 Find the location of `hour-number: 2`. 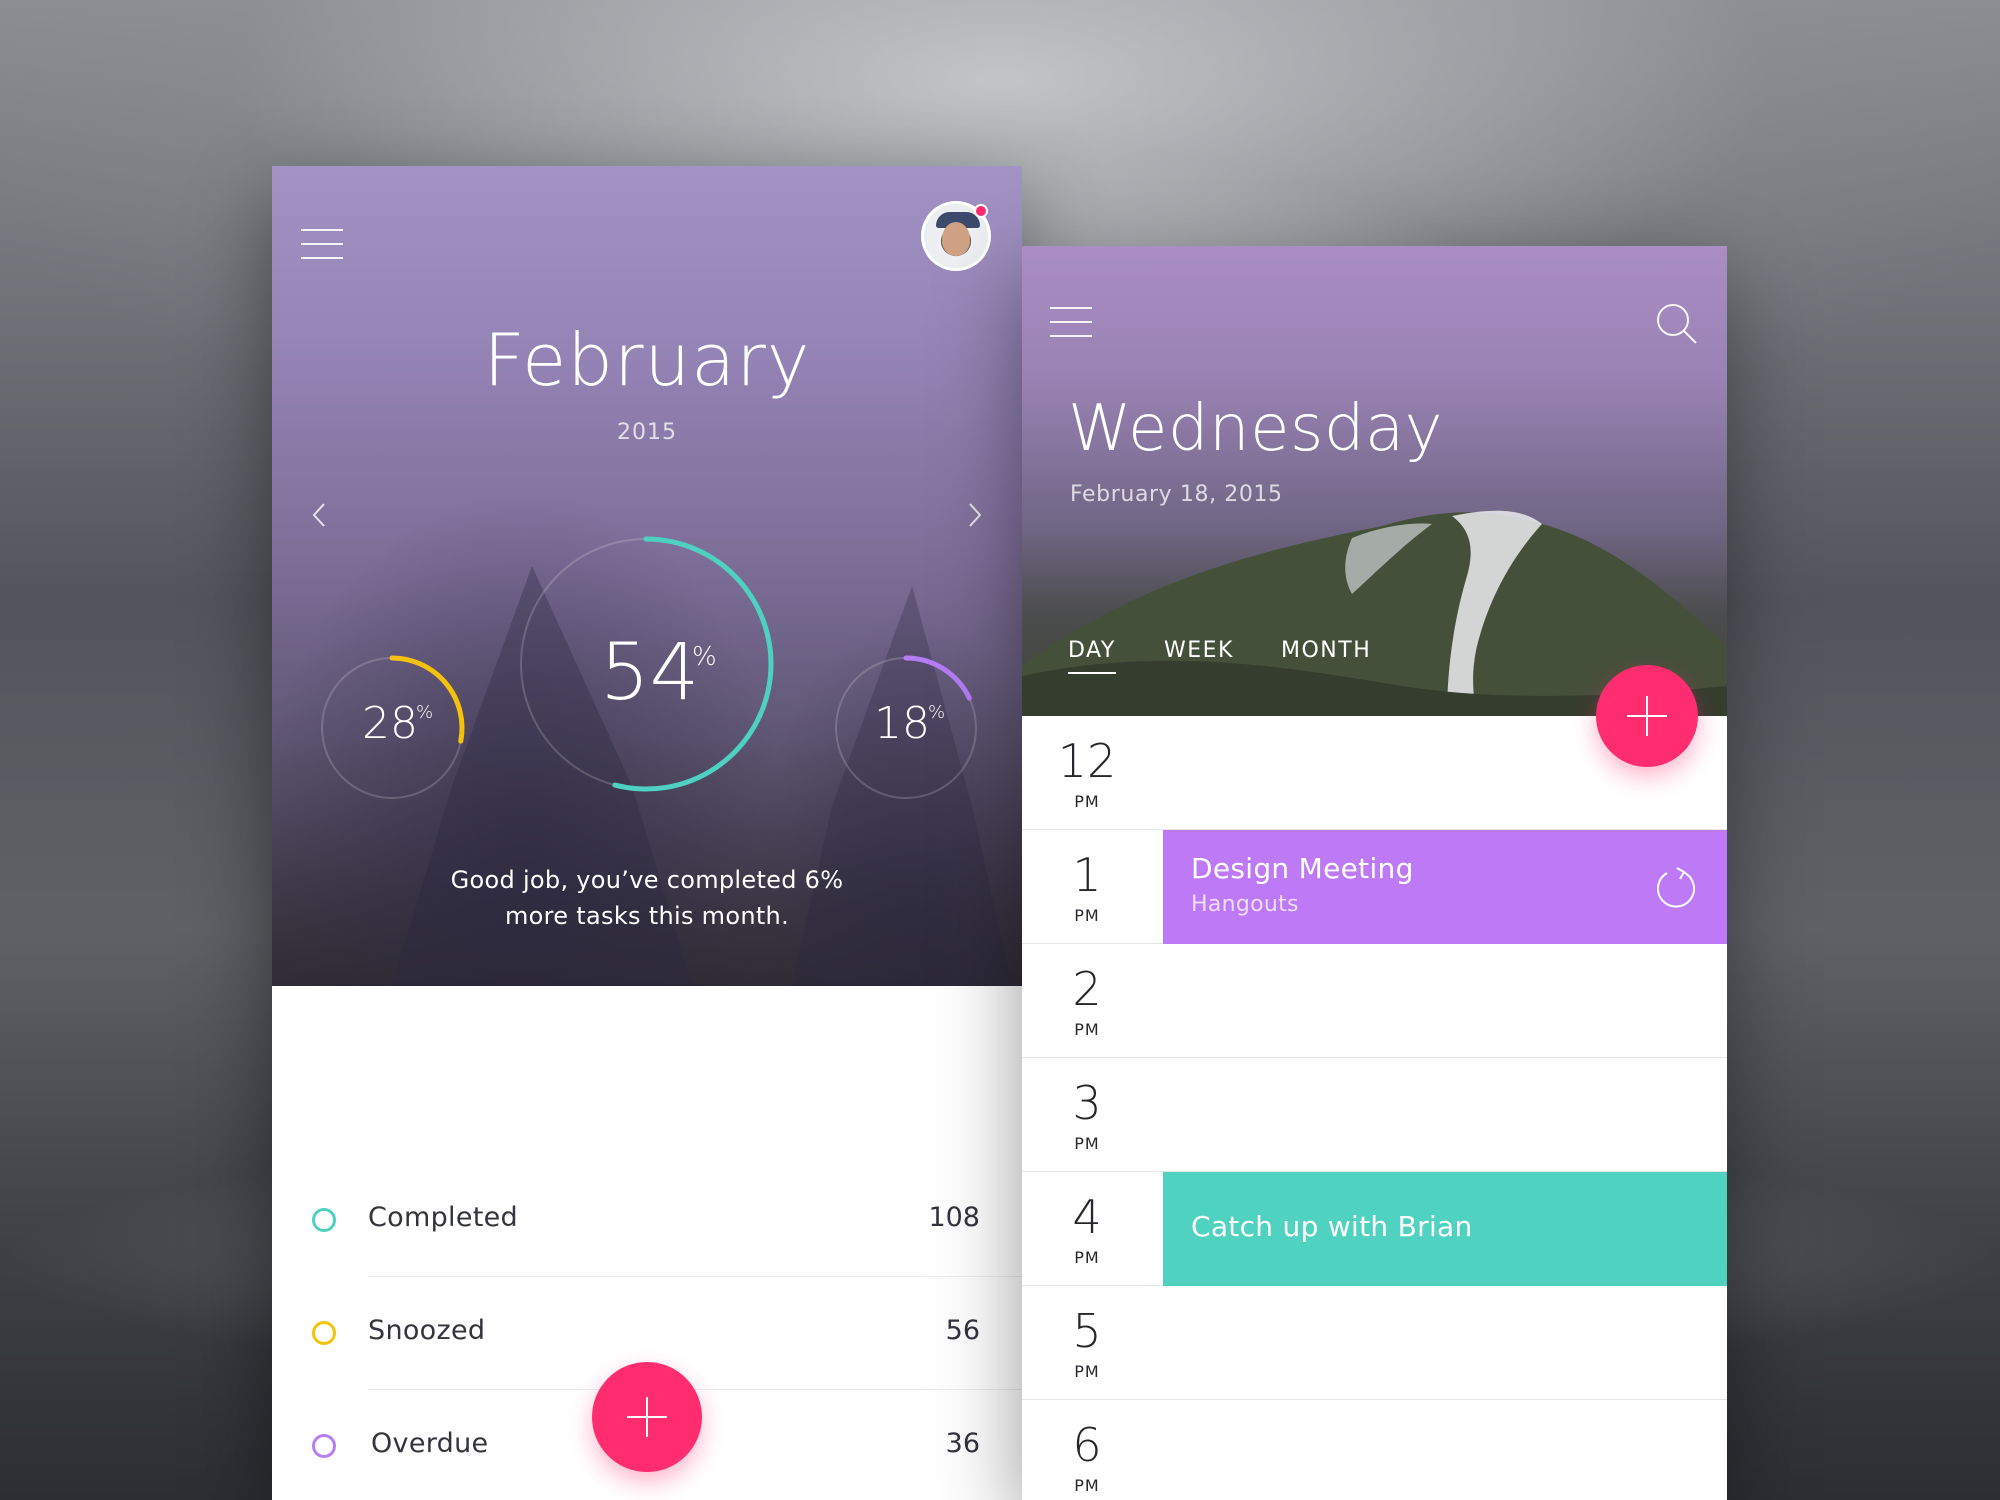

hour-number: 2 is located at coordinates (1087, 989).